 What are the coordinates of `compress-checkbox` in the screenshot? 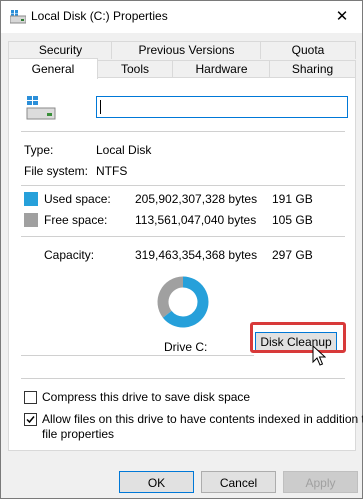 It's located at (30, 397).